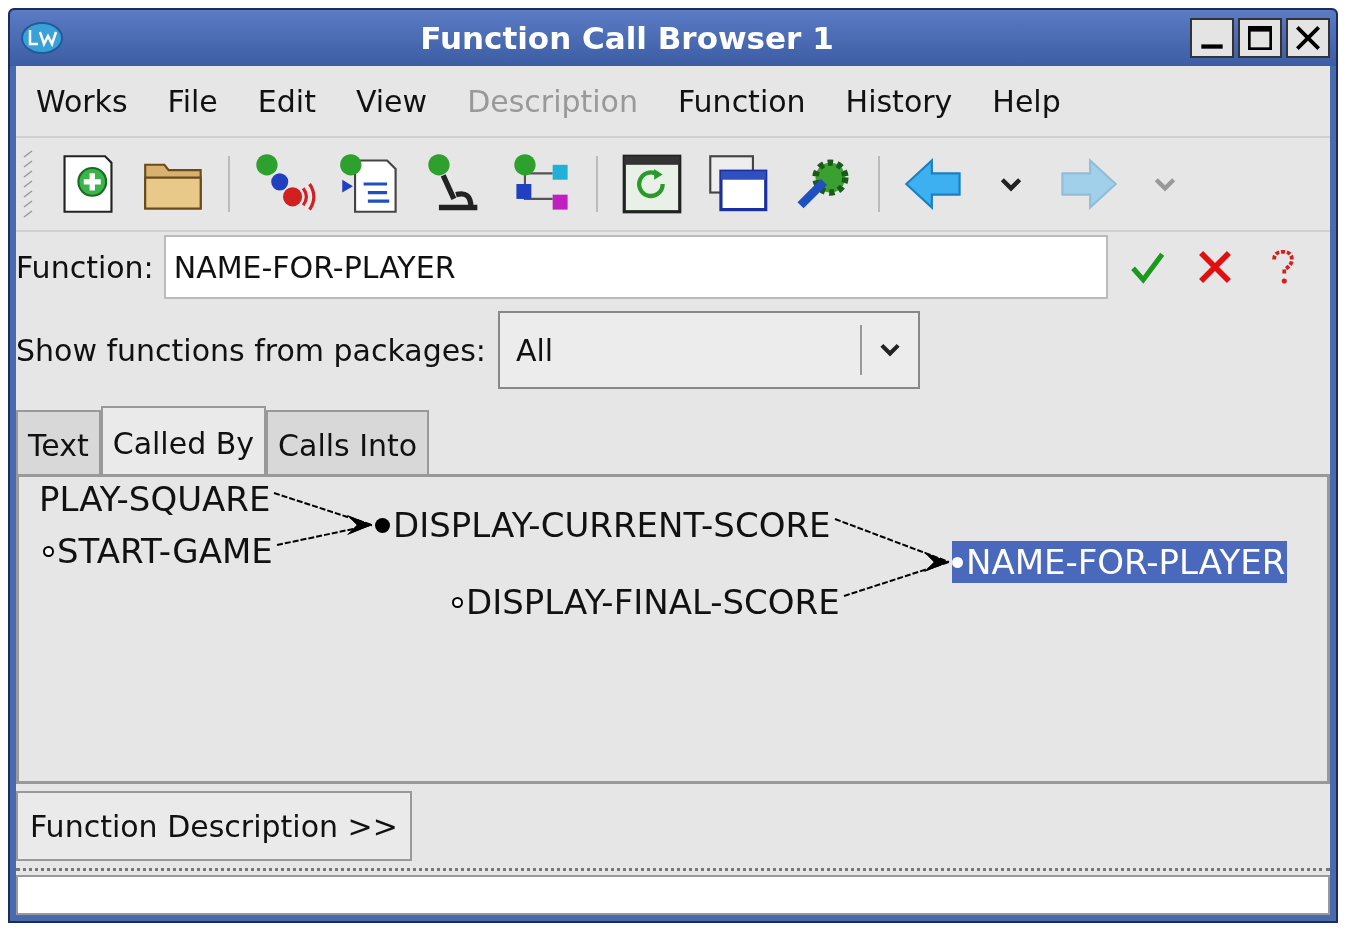 The image size is (1346, 931). Describe the element at coordinates (391, 101) in the screenshot. I see `menu-item: View` at that location.